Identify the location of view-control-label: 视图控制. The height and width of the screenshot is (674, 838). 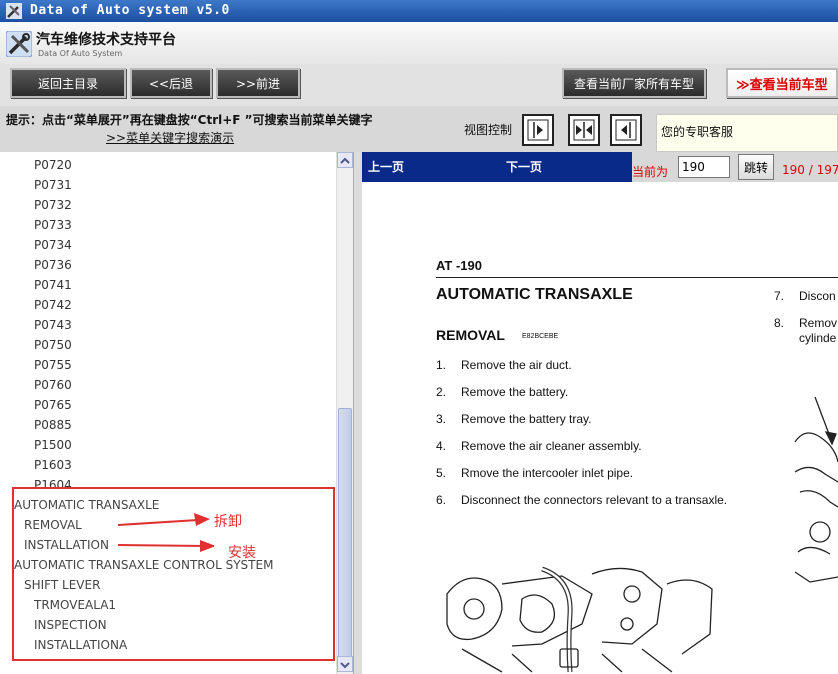
(488, 130).